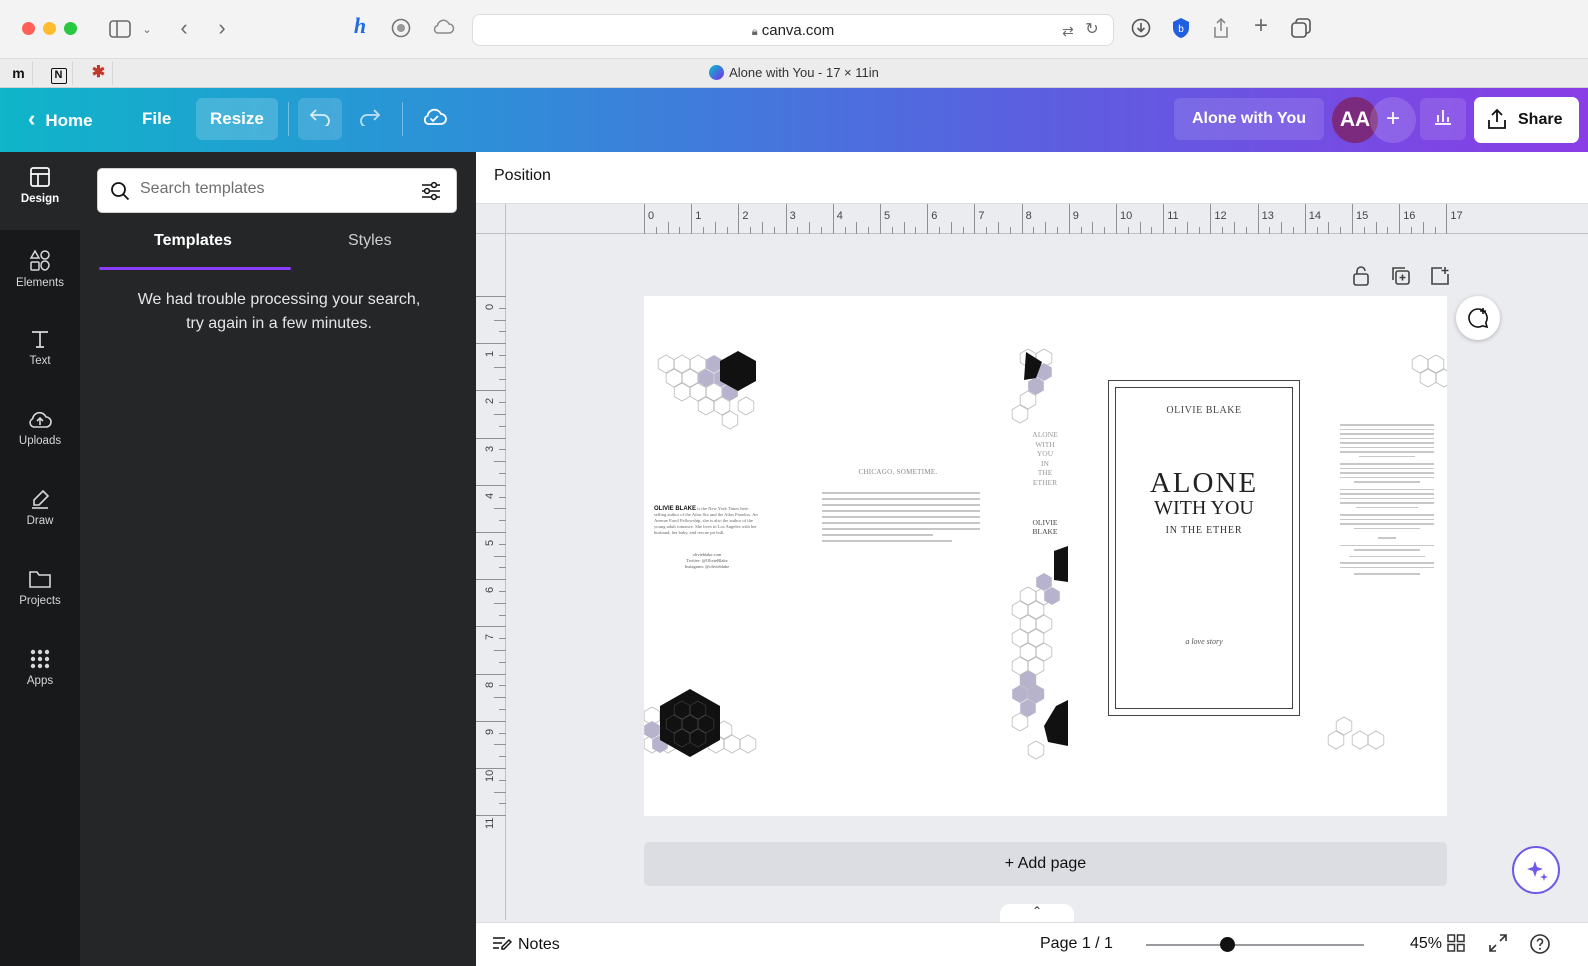  Describe the element at coordinates (40, 177) in the screenshot. I see `layout-icon` at that location.